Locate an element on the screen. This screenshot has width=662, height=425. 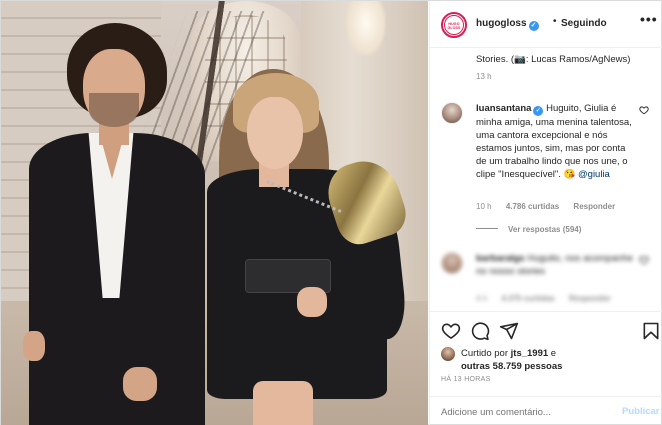
woman-hand is located at coordinates (312, 302).